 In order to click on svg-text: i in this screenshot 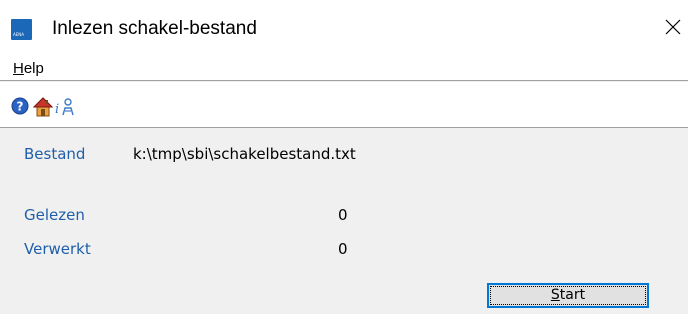, I will do `click(57, 109)`.